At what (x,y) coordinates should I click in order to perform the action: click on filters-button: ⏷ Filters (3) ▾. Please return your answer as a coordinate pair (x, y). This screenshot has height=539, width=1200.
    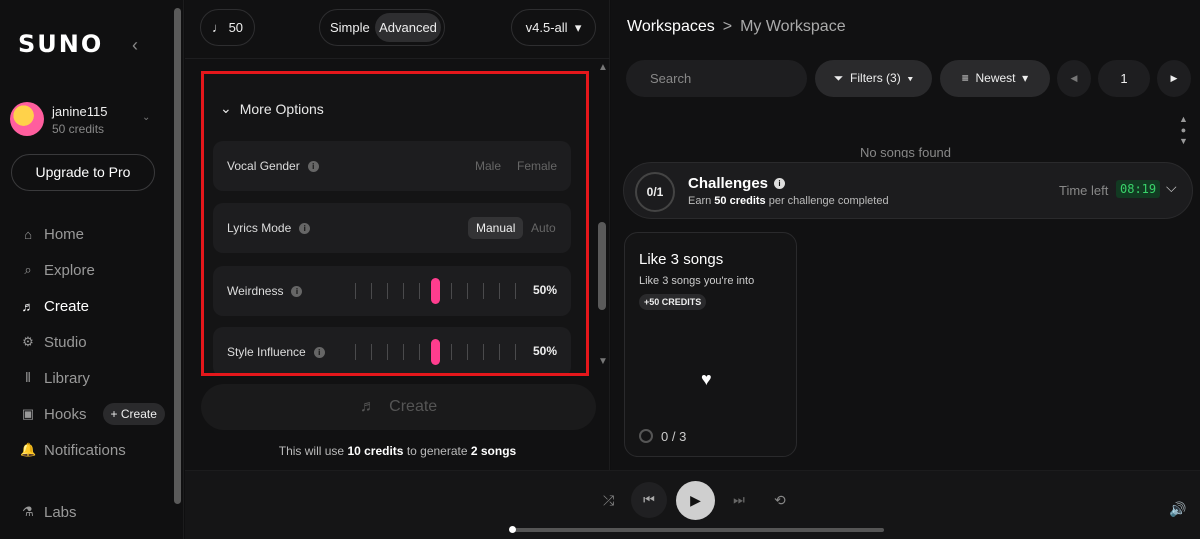
    Looking at the image, I should click on (873, 78).